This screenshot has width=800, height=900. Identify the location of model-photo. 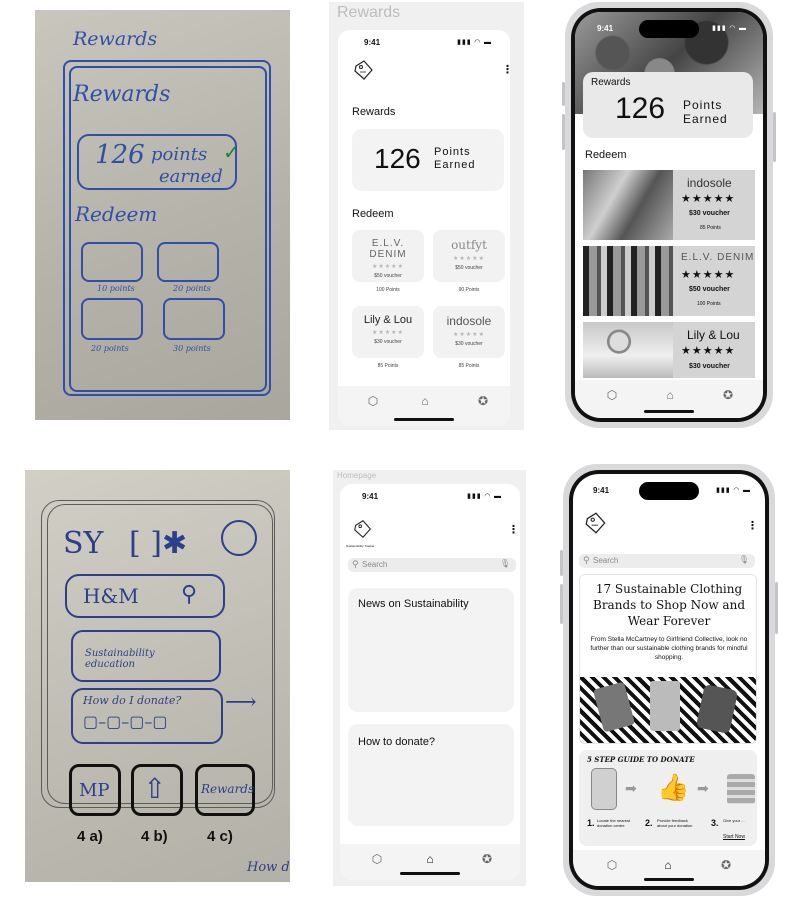
(628, 350).